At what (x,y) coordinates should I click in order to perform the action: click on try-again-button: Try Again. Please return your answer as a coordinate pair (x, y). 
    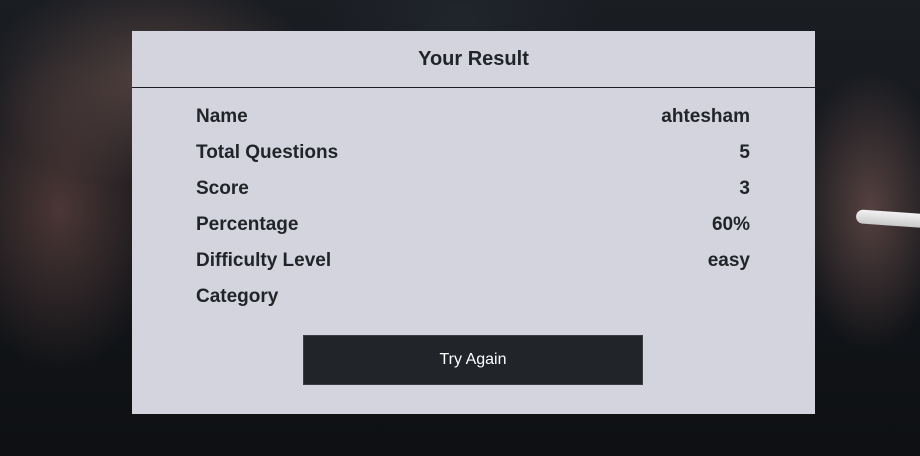
    Looking at the image, I should click on (473, 360).